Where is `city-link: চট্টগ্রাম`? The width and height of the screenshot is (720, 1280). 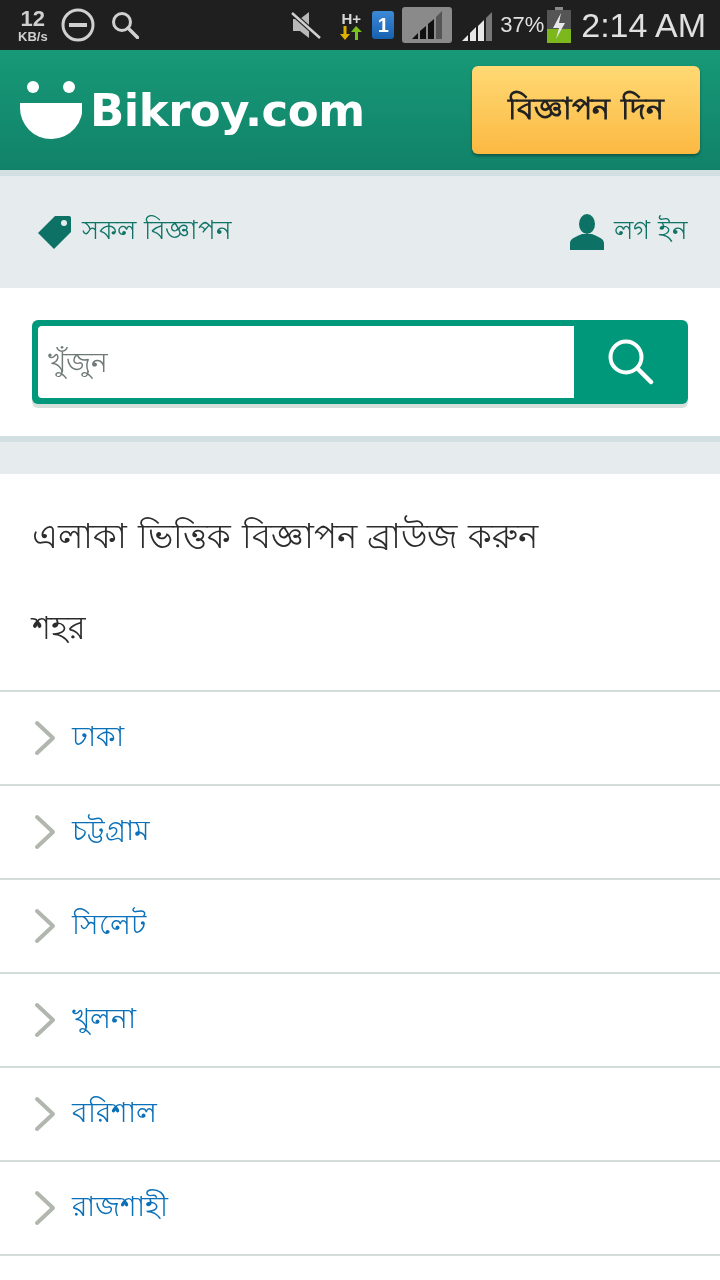
city-link: চট্টগ্রাম is located at coordinates (360, 832).